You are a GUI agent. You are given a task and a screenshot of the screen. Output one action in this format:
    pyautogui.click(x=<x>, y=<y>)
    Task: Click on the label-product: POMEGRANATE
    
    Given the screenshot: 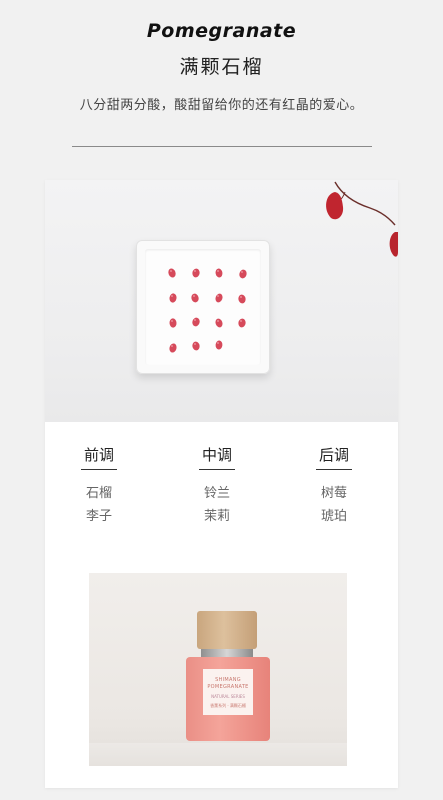 What is the action you would take?
    pyautogui.click(x=228, y=687)
    